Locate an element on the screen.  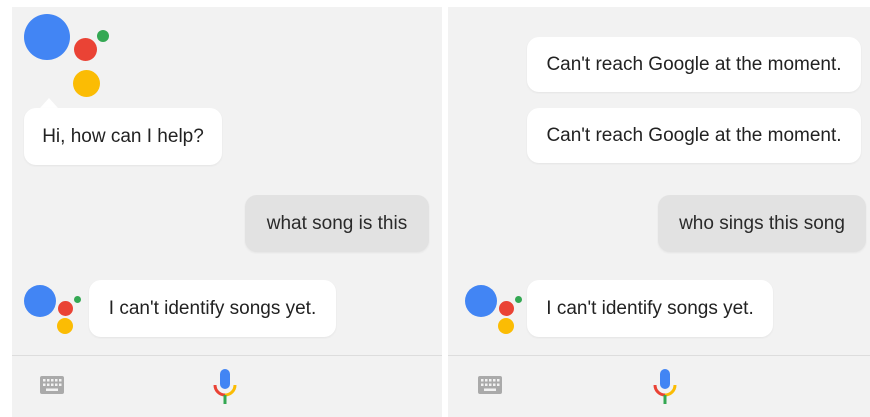
user-query-text: who sings this song is located at coordinates (762, 223).